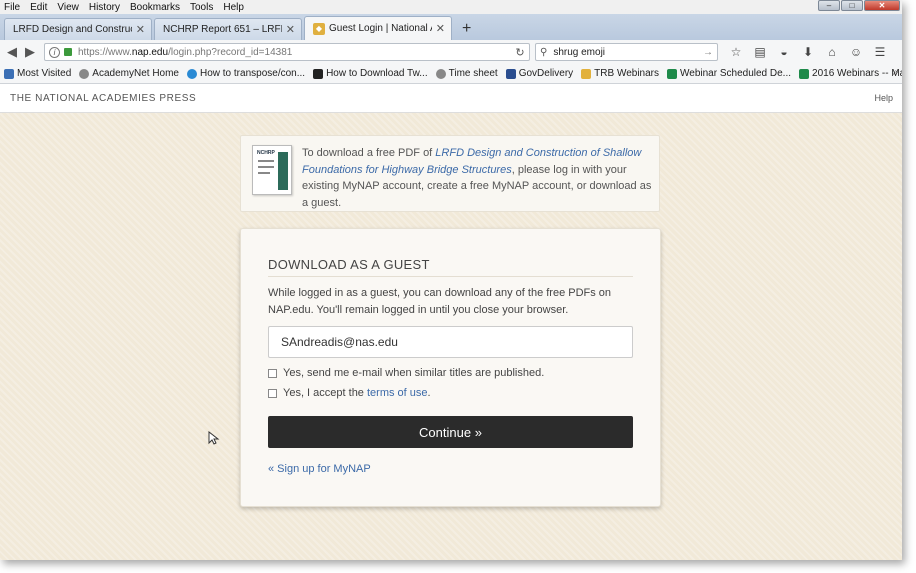 Image resolution: width=916 pixels, height=573 pixels. Describe the element at coordinates (546, 73) in the screenshot. I see `bookmark-label: GovDelivery` at that location.